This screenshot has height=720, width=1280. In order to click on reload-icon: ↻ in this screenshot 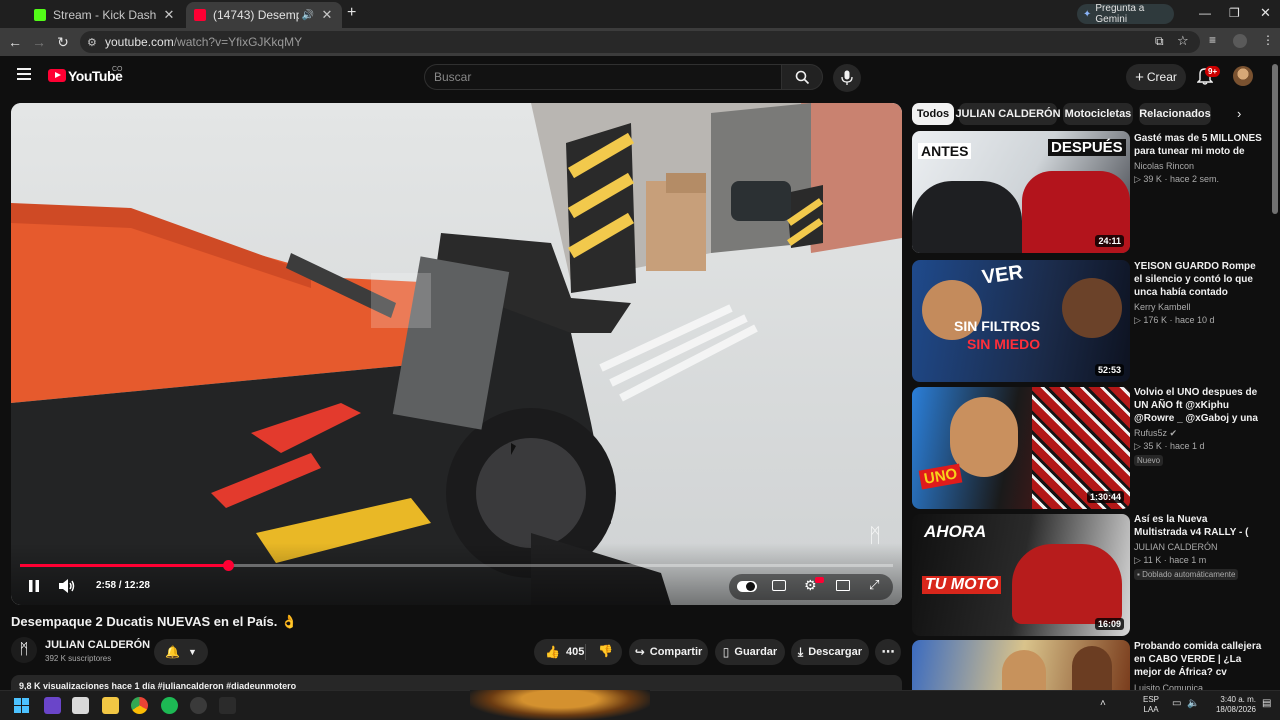, I will do `click(63, 42)`.